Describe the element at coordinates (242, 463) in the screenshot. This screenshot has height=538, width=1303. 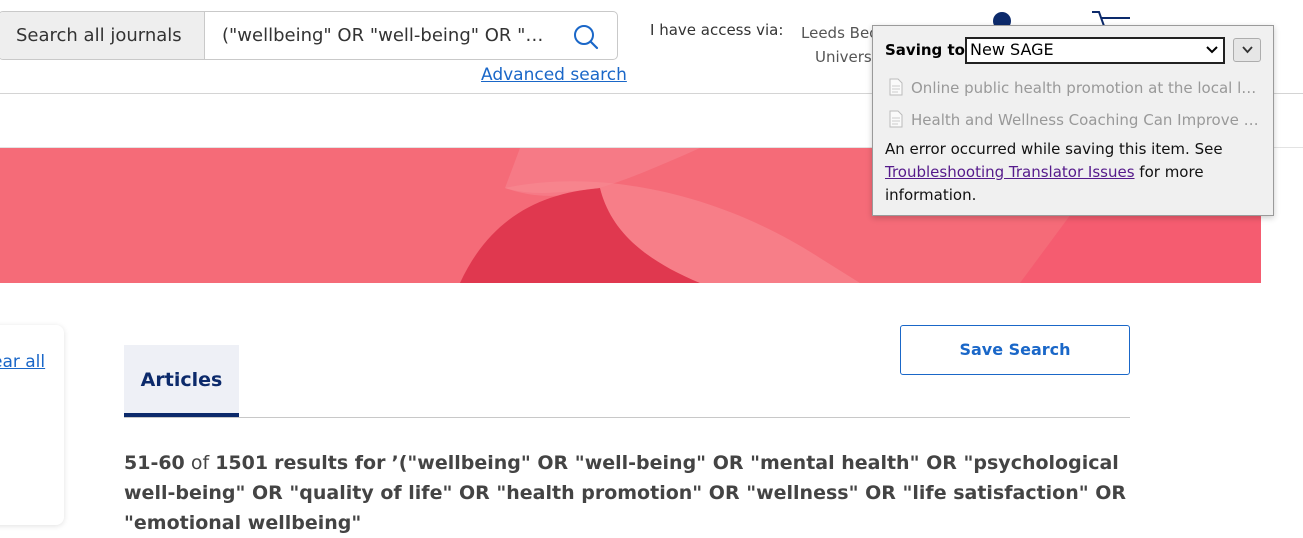
I see `results-total: 1501` at that location.